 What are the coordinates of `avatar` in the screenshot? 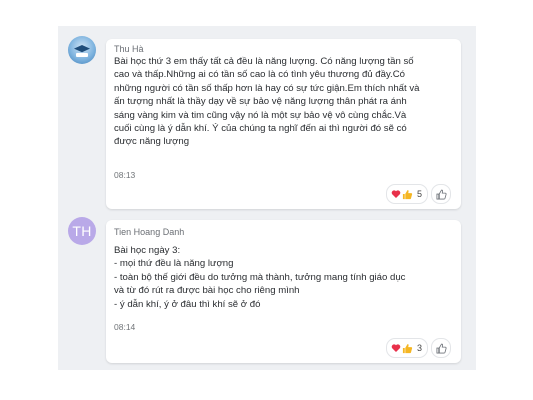 It's located at (82, 50).